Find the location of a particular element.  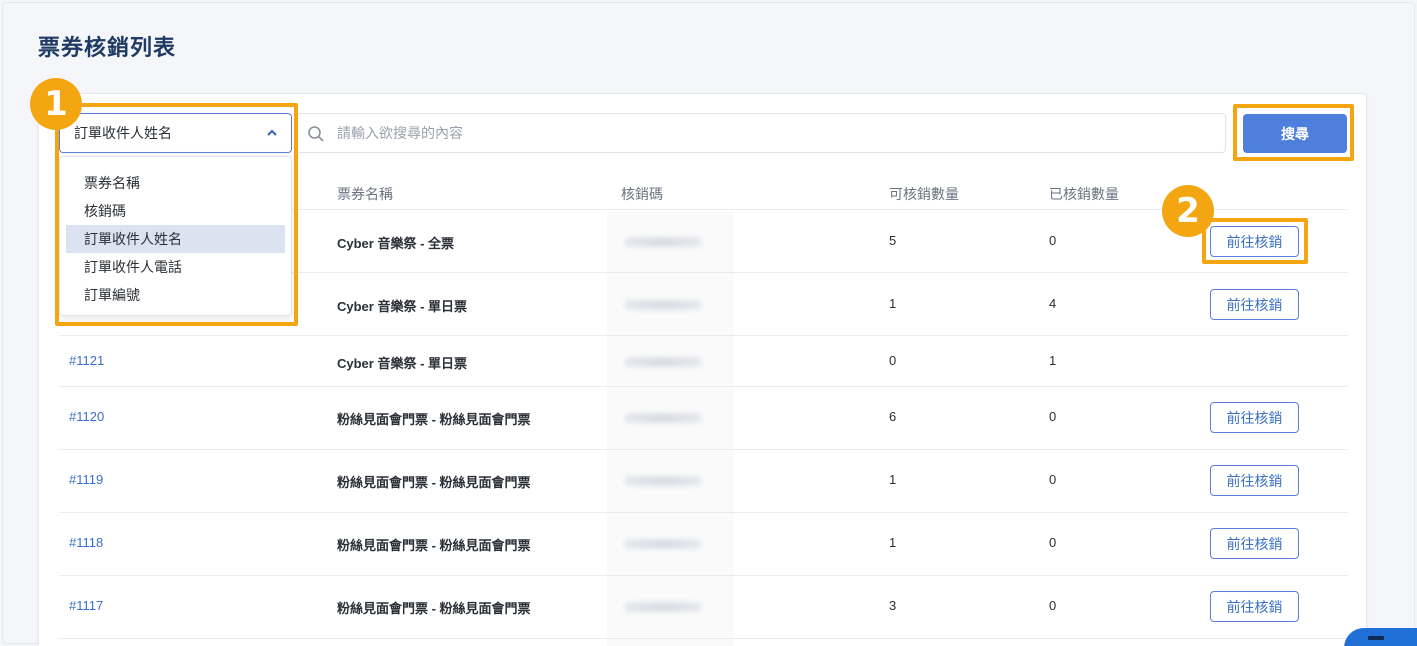

step-badge-1: 1 is located at coordinates (56, 104).